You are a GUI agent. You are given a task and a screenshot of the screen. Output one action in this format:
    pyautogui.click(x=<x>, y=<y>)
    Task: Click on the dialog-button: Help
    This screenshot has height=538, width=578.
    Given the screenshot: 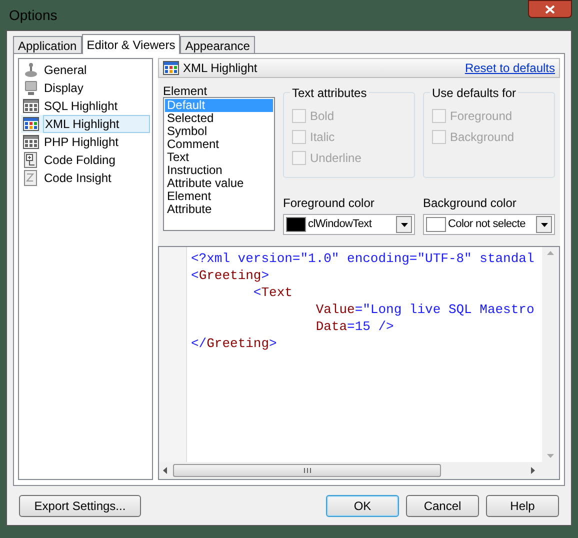 What is the action you would take?
    pyautogui.click(x=522, y=505)
    